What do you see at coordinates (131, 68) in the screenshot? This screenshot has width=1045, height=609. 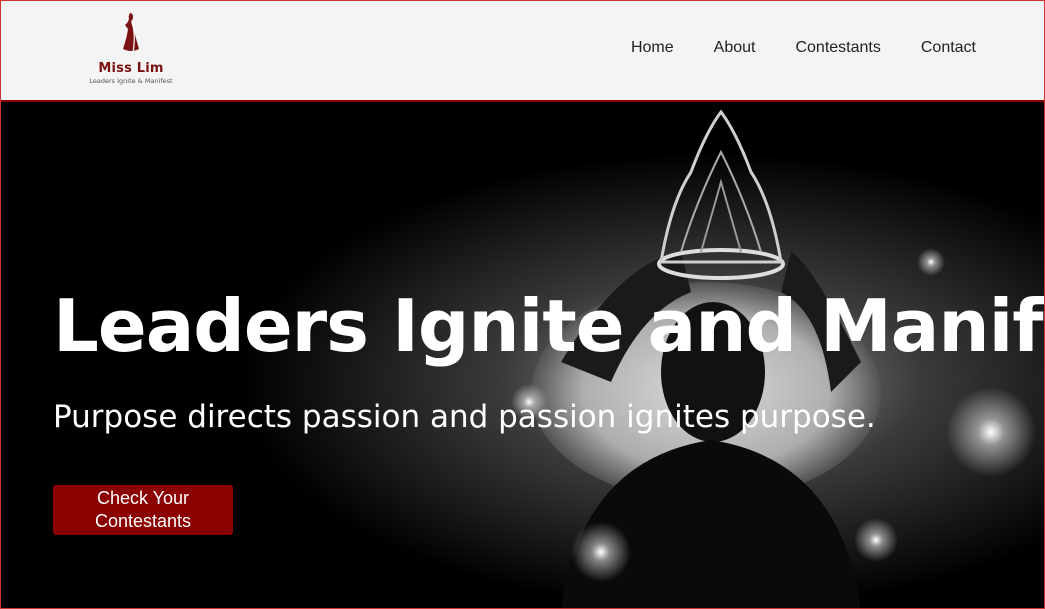 I see `brand-name: Miss Lim` at bounding box center [131, 68].